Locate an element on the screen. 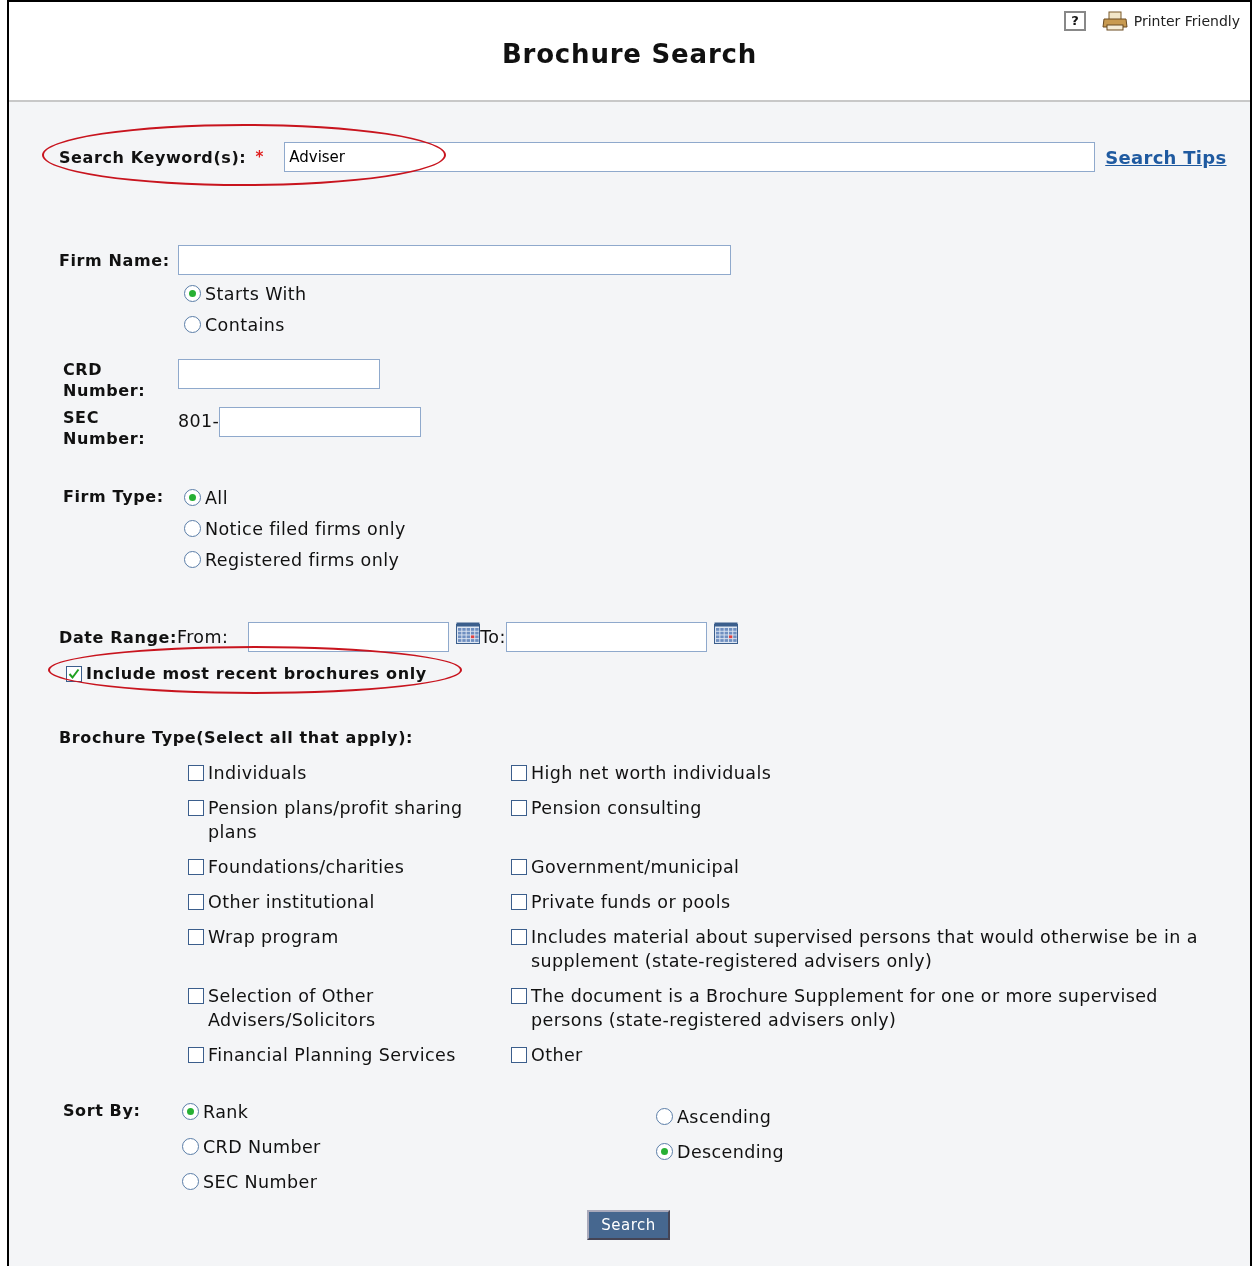  checkbox-label: Financial Planning Services is located at coordinates (332, 1055).